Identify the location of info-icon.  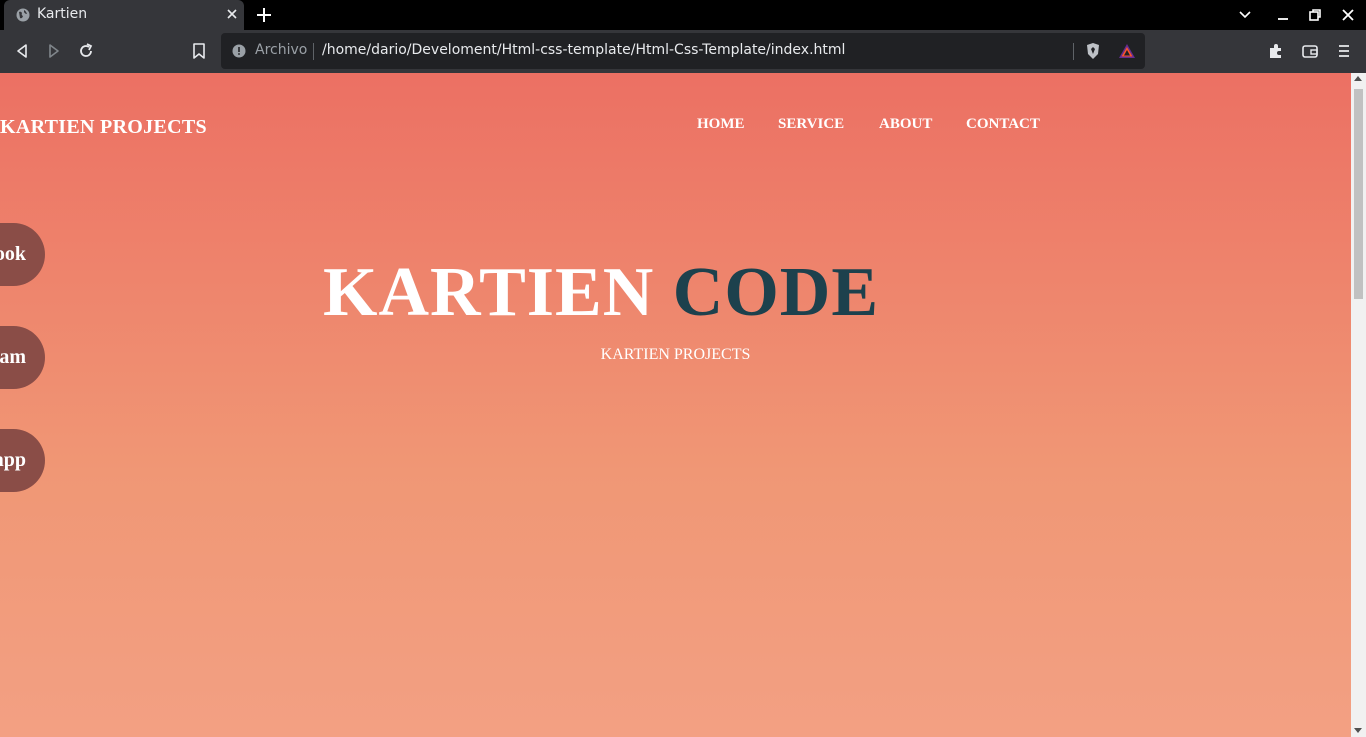
(239, 51).